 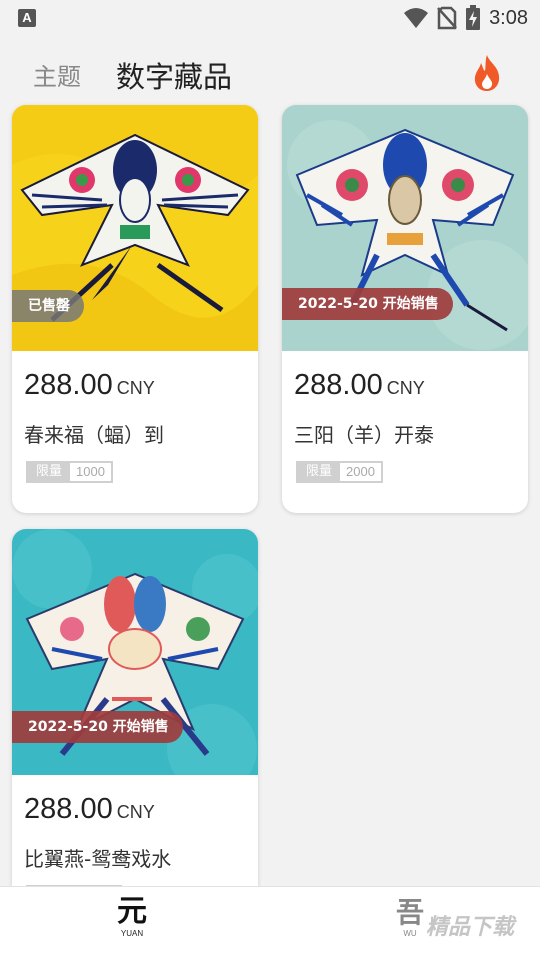 What do you see at coordinates (473, 17) in the screenshot?
I see `battery-charging-icon` at bounding box center [473, 17].